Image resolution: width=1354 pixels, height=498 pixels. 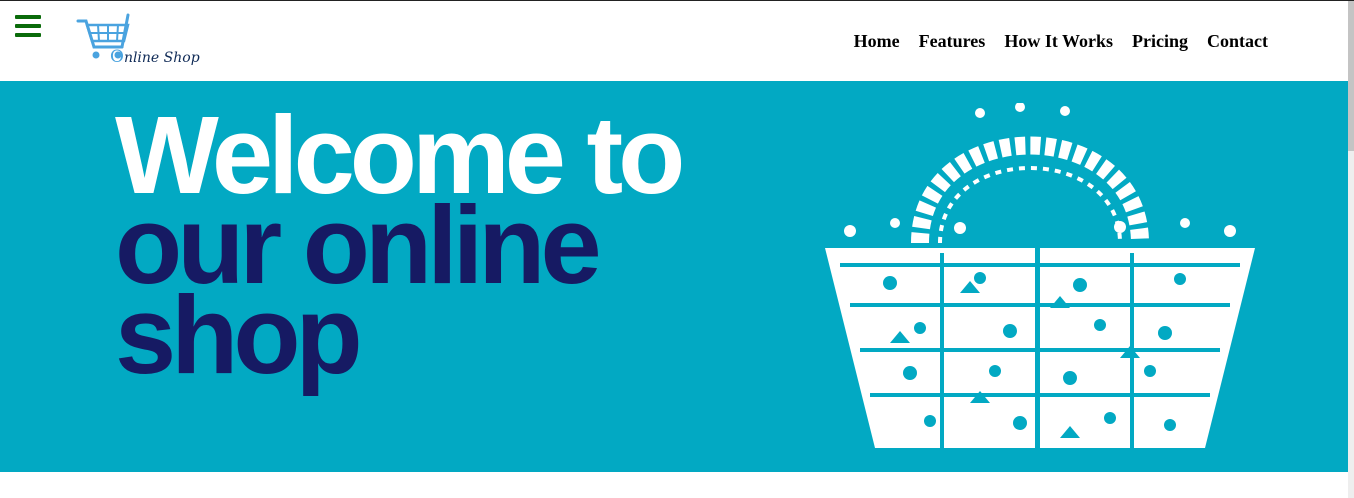 I want to click on nav-features: Features, so click(x=952, y=41).